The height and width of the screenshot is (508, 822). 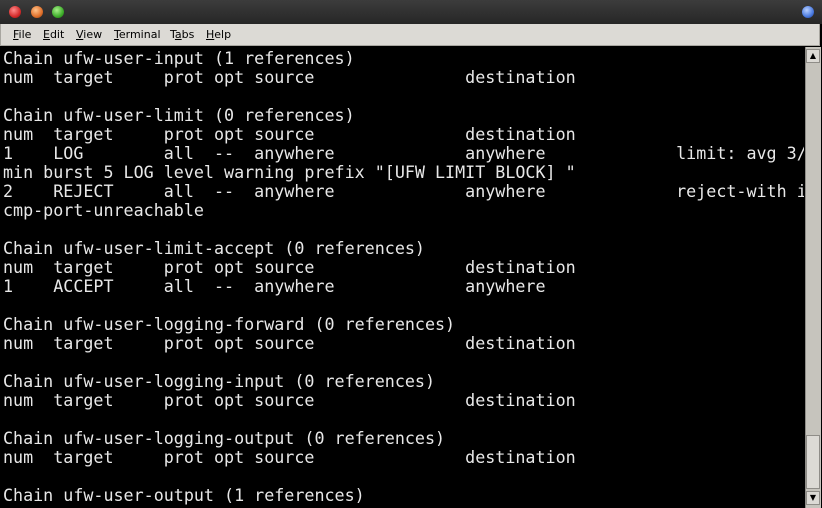 I want to click on scroll-up-button: ▲, so click(x=813, y=56).